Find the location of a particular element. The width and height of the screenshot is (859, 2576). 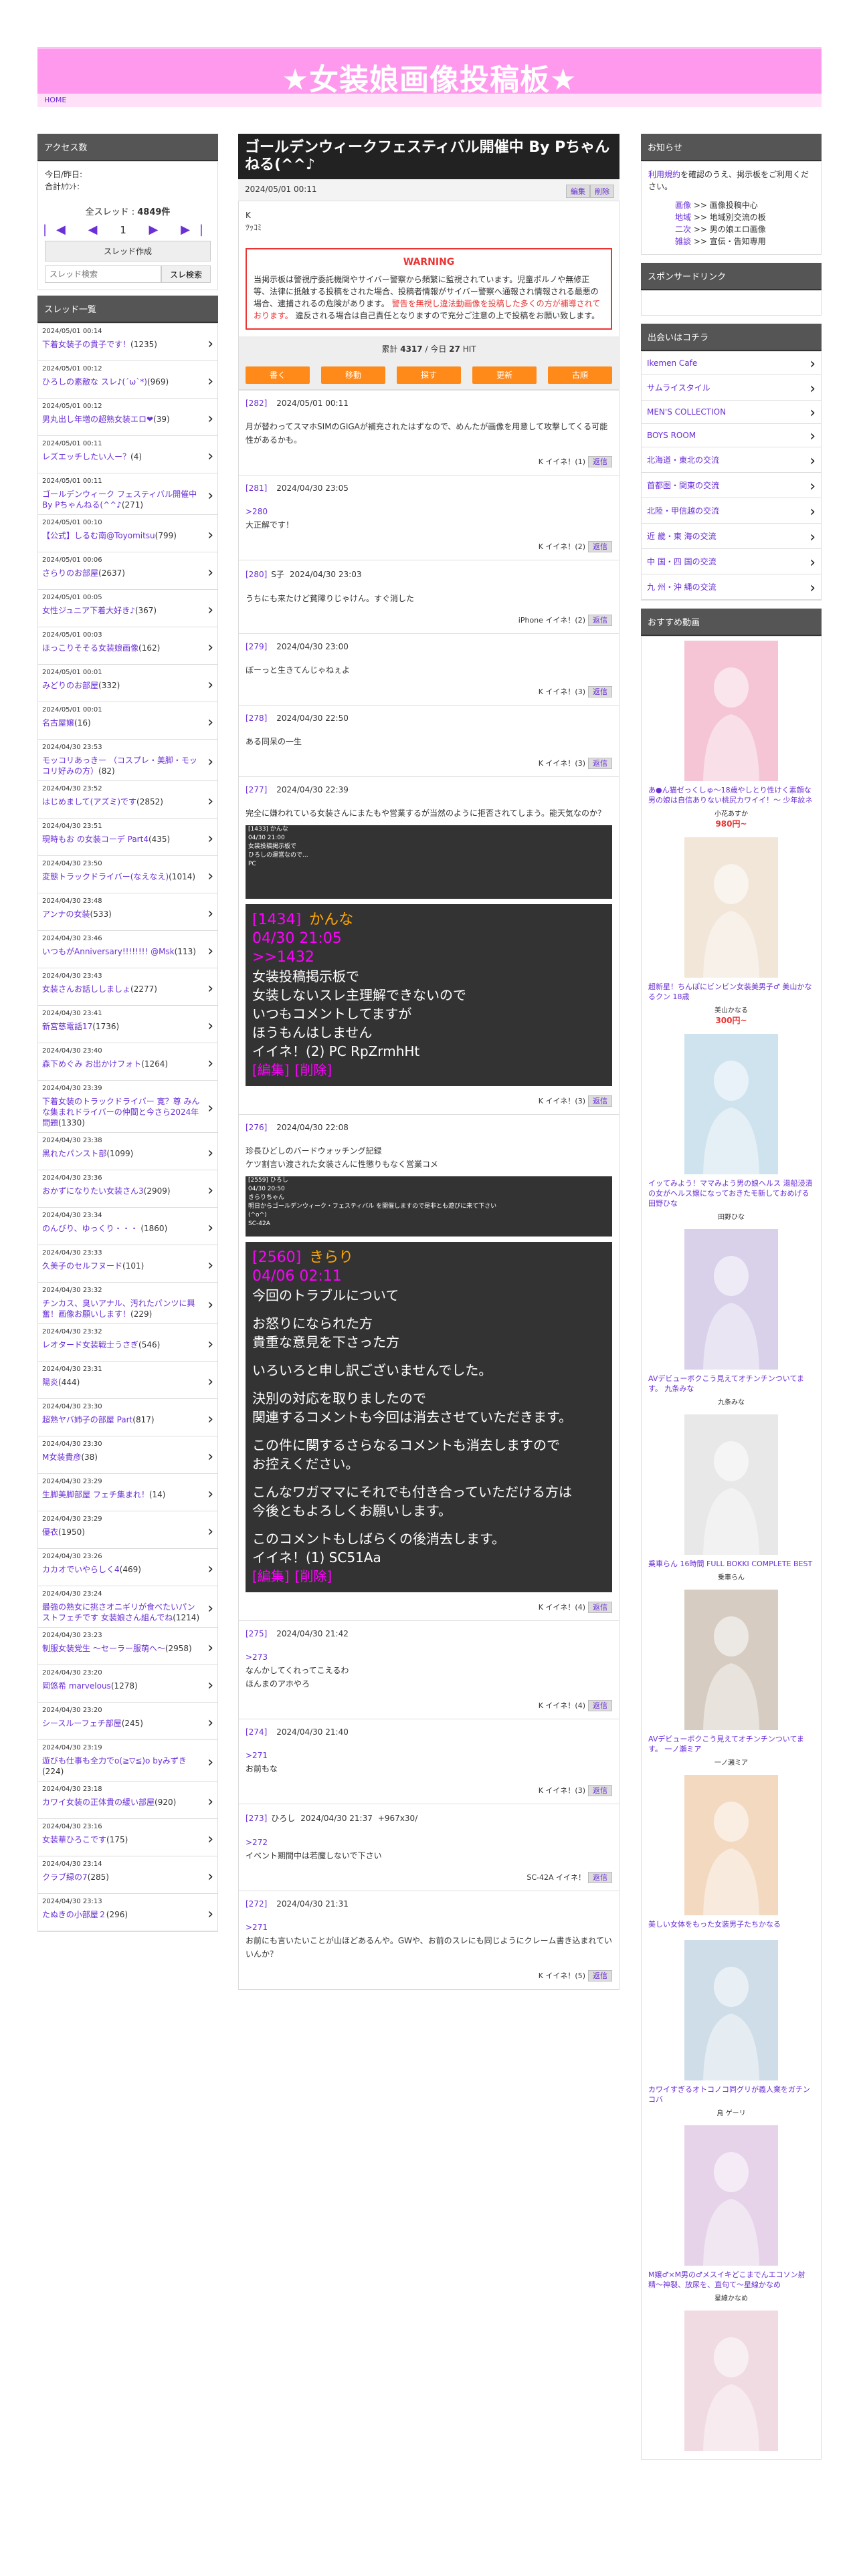

thread-list-item: 2024/04/30 23:40 森下めぐみ お出かけフォト(1264) › is located at coordinates (128, 1062).